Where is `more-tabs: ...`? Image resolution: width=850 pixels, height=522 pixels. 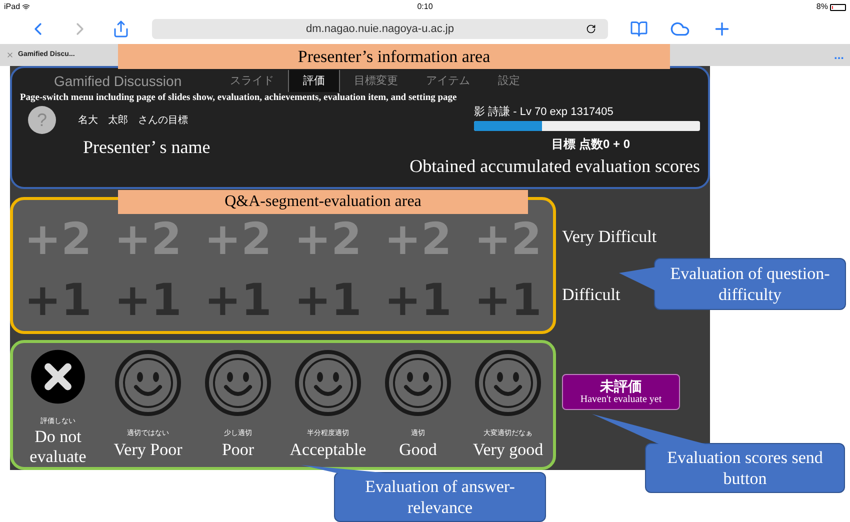
more-tabs: ... is located at coordinates (839, 55).